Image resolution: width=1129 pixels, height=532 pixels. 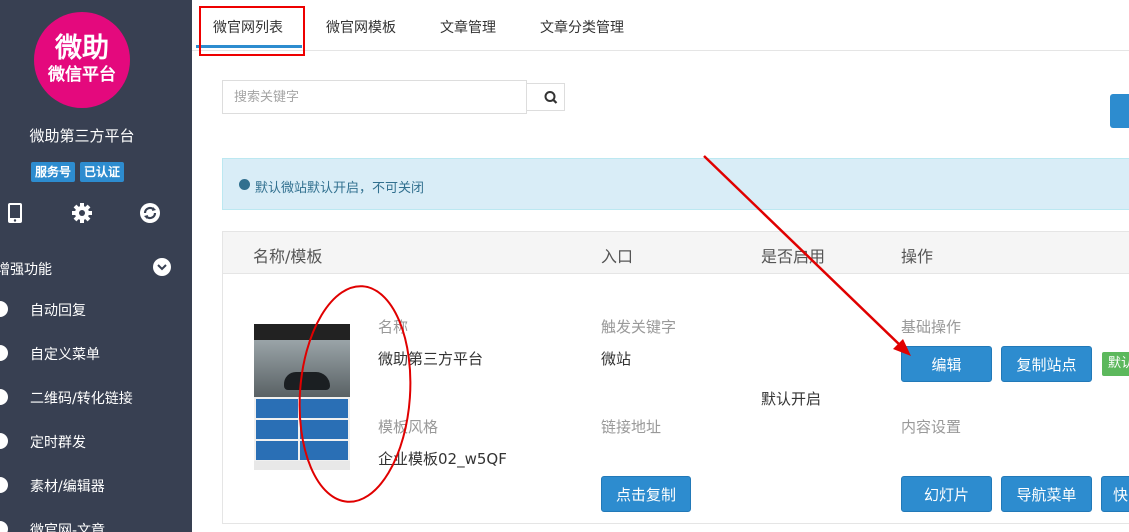 I want to click on sidebar-item-auto-reply: 自动回复, so click(x=96, y=310).